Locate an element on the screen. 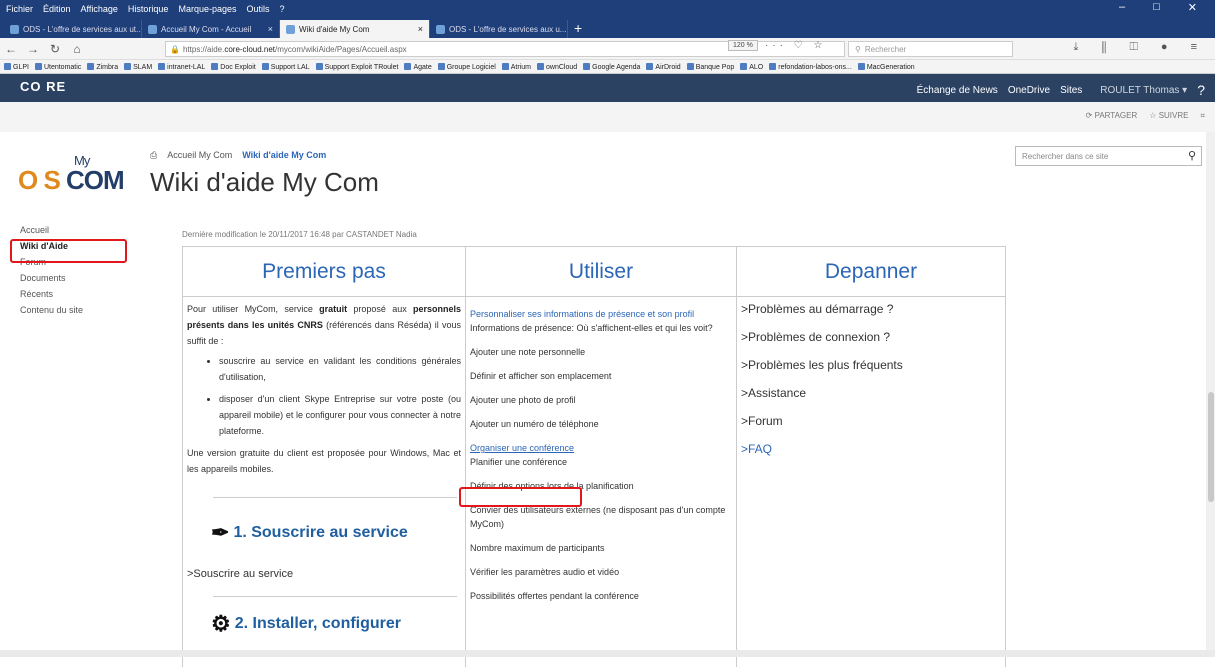 The image size is (1215, 667). minimize-button: – is located at coordinates (1122, 7).